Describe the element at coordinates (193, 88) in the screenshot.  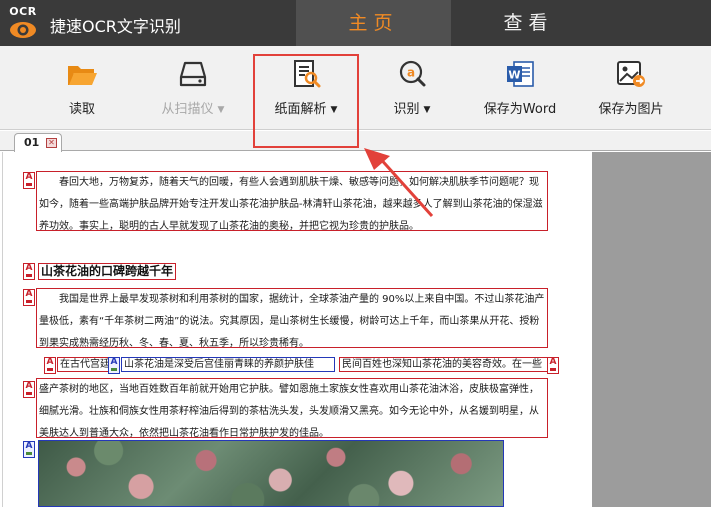
I see `scan-button: 从扫描仪 ▼` at that location.